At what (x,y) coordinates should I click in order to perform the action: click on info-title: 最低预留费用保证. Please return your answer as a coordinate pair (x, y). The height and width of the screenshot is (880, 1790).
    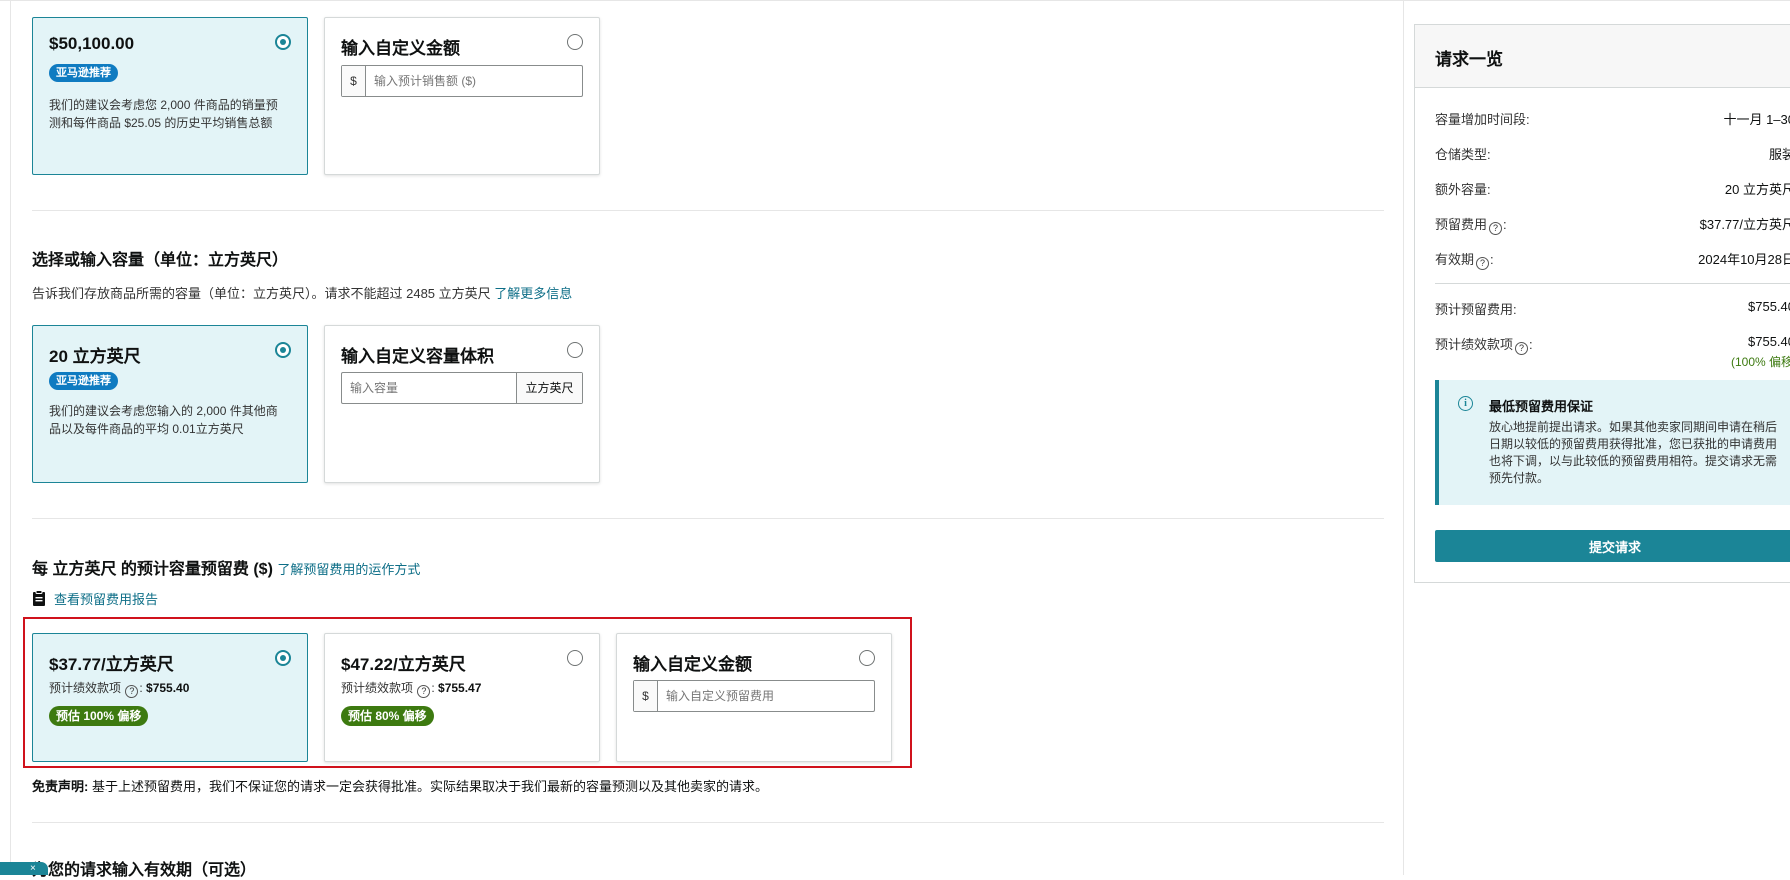
    Looking at the image, I should click on (1541, 406).